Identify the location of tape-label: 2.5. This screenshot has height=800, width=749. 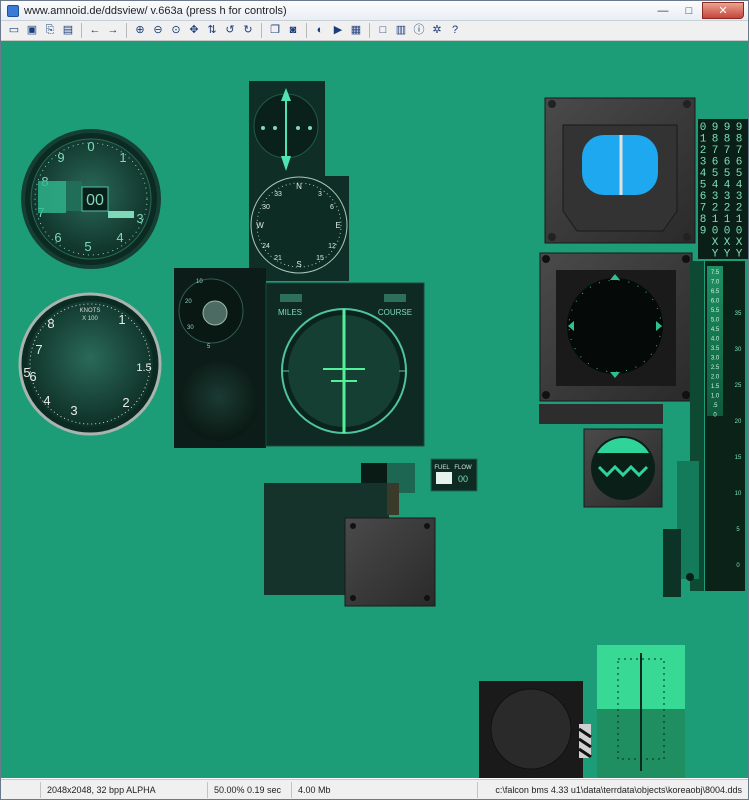
(715, 368).